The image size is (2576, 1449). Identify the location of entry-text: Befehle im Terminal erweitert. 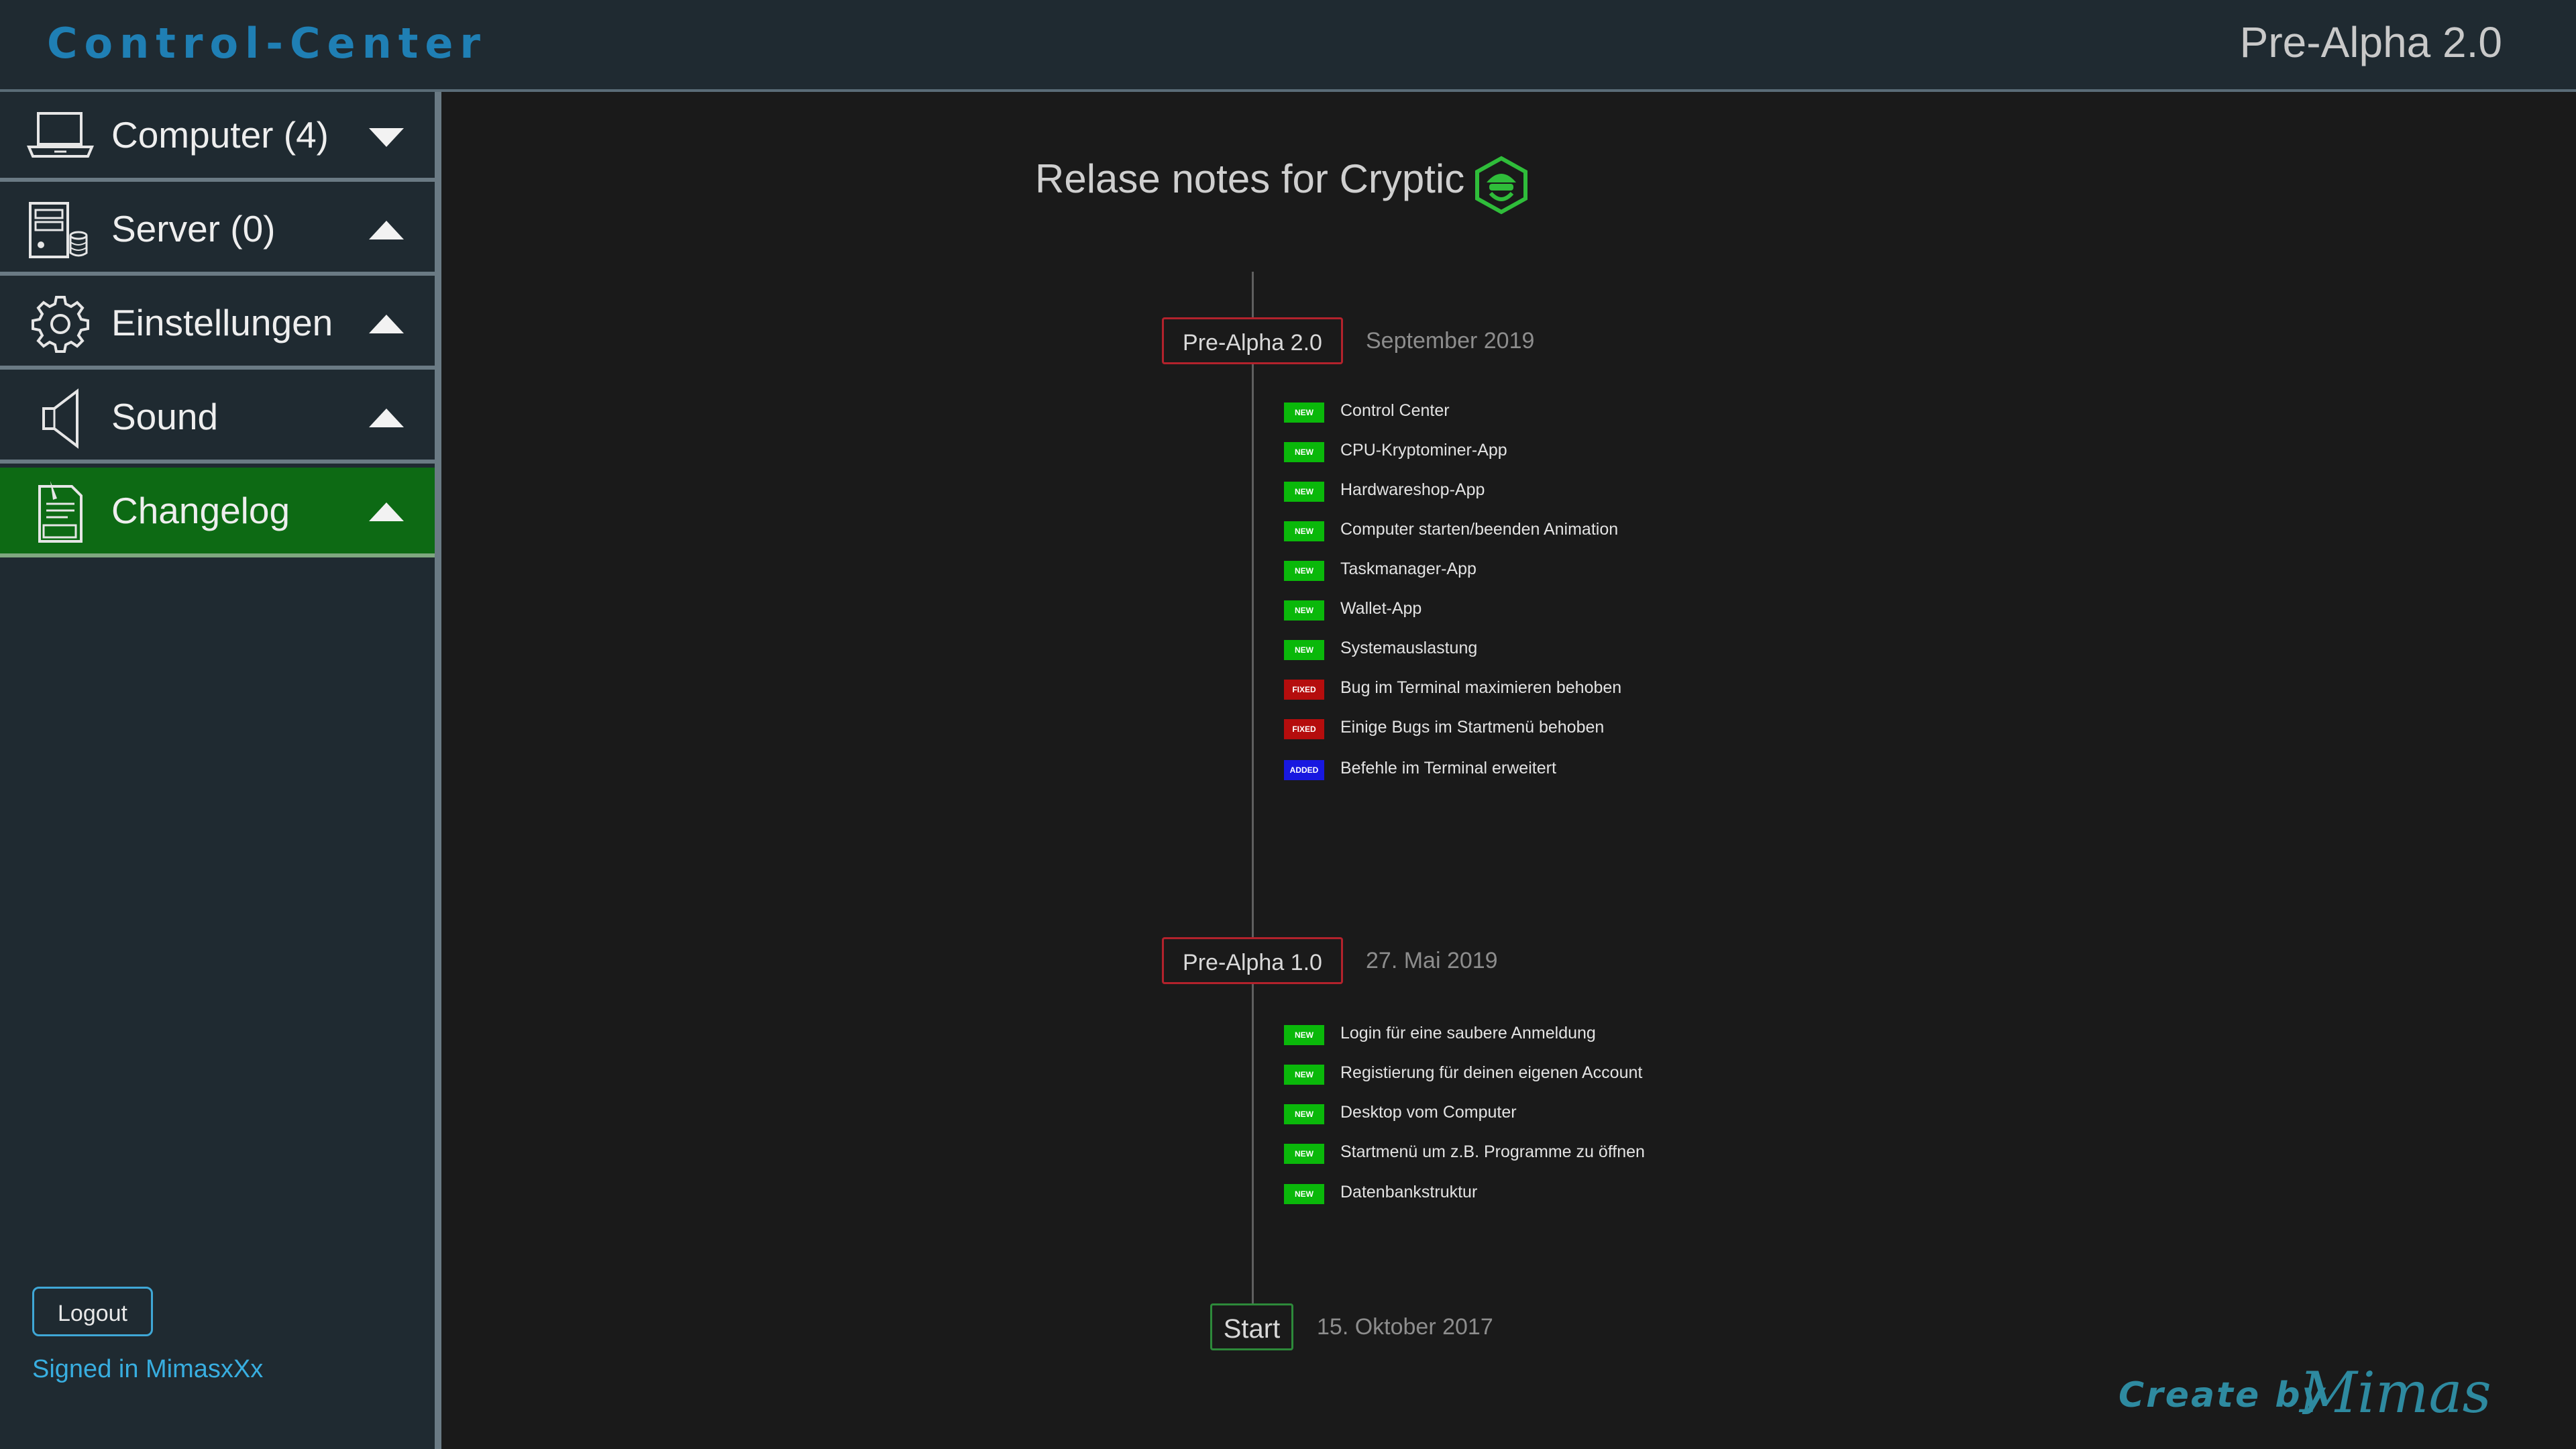
(1448, 768).